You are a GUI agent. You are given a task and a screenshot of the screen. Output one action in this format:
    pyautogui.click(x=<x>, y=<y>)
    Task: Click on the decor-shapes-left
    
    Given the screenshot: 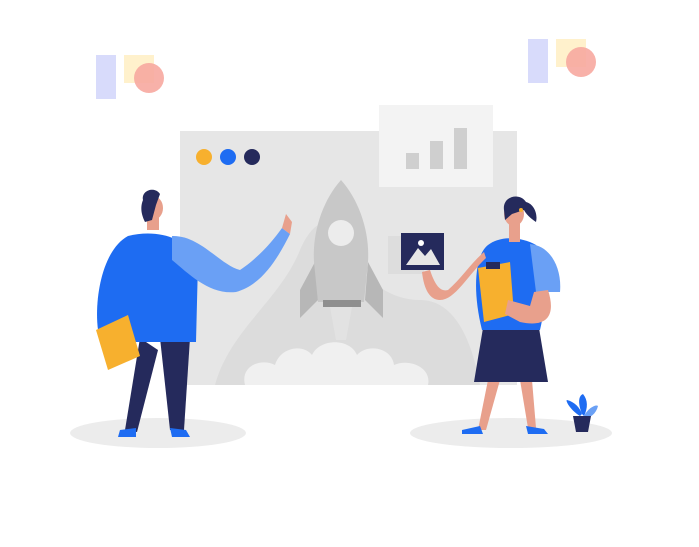 What is the action you would take?
    pyautogui.click(x=130, y=77)
    